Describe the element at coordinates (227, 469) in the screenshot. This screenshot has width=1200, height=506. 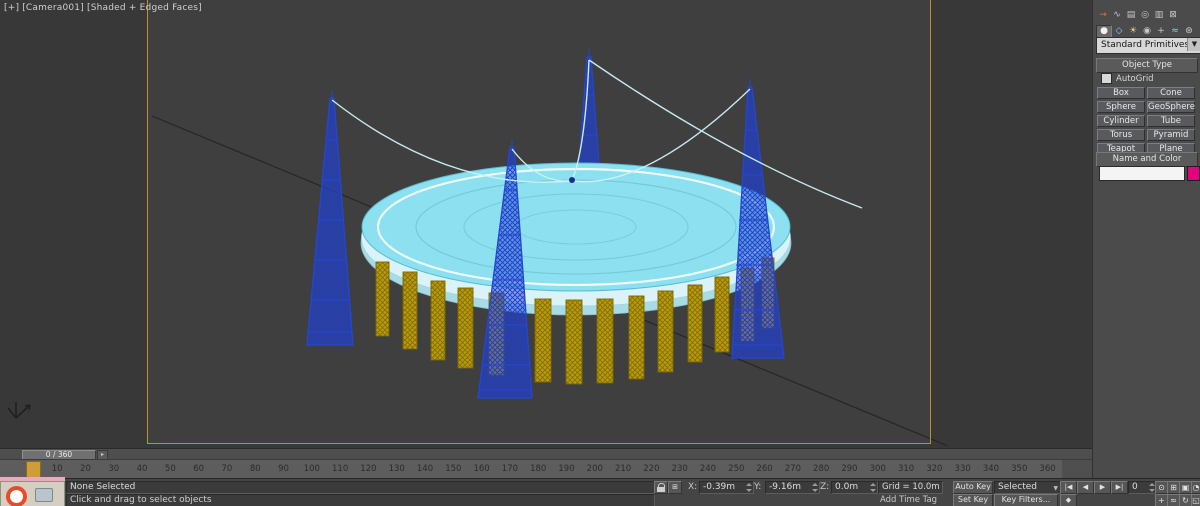
I see `ruler-tick: 70` at that location.